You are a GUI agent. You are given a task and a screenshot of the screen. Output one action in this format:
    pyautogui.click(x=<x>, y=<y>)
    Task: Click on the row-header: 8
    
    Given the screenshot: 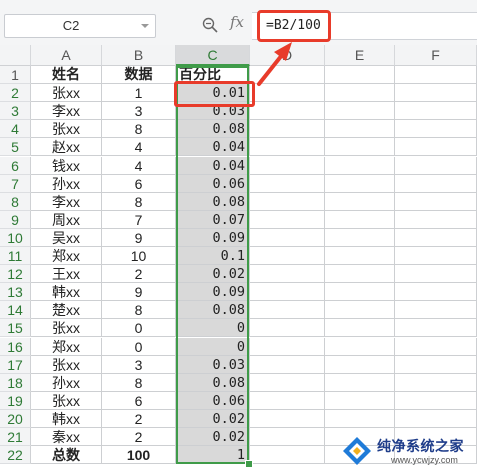 What is the action you would take?
    pyautogui.click(x=15, y=201)
    